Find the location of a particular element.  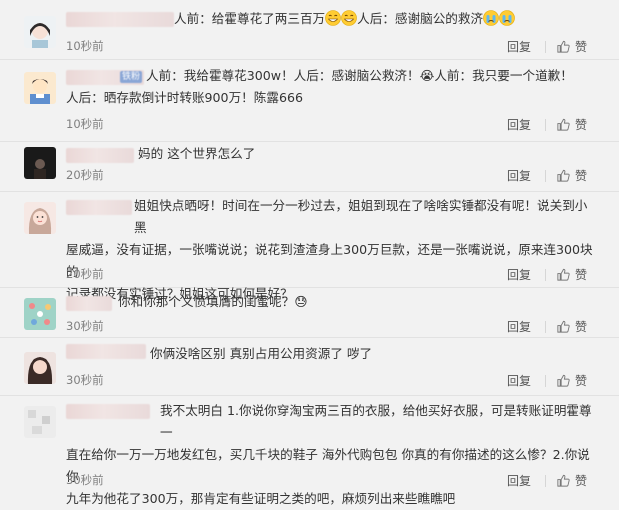

comment-item: 人前：给霍尊花了两三百万 人后：感谢脑公的救济 10秒前 回复 赞 is located at coordinates (309, 30).